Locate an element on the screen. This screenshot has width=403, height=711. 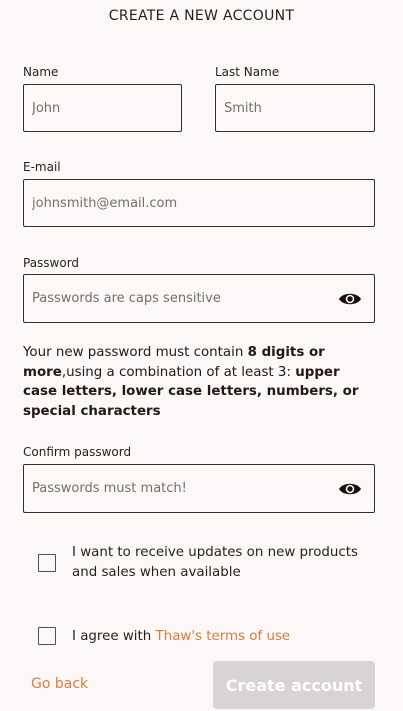
updates-checkbox is located at coordinates (47, 563).